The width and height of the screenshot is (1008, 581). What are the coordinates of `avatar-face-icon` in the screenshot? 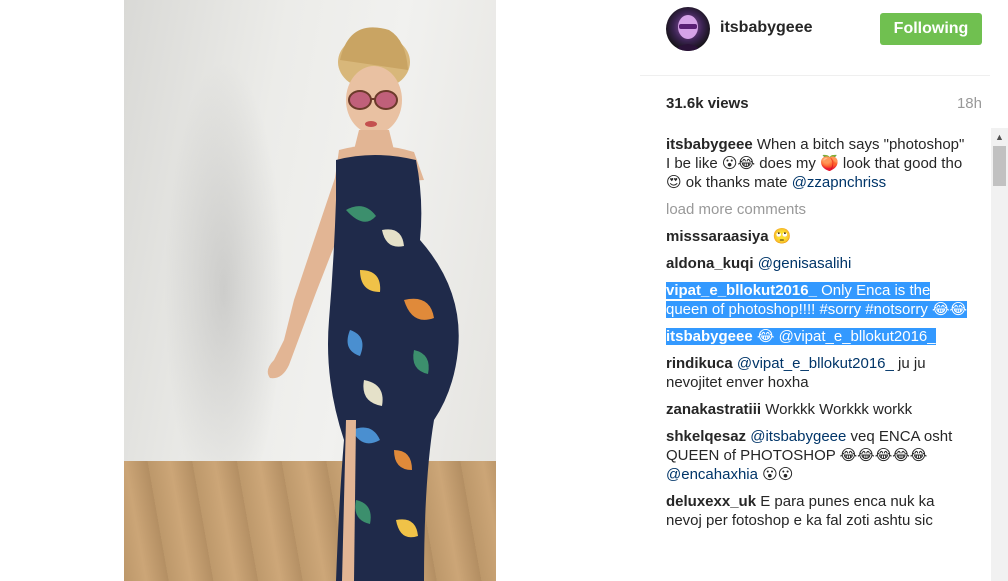 It's located at (688, 33).